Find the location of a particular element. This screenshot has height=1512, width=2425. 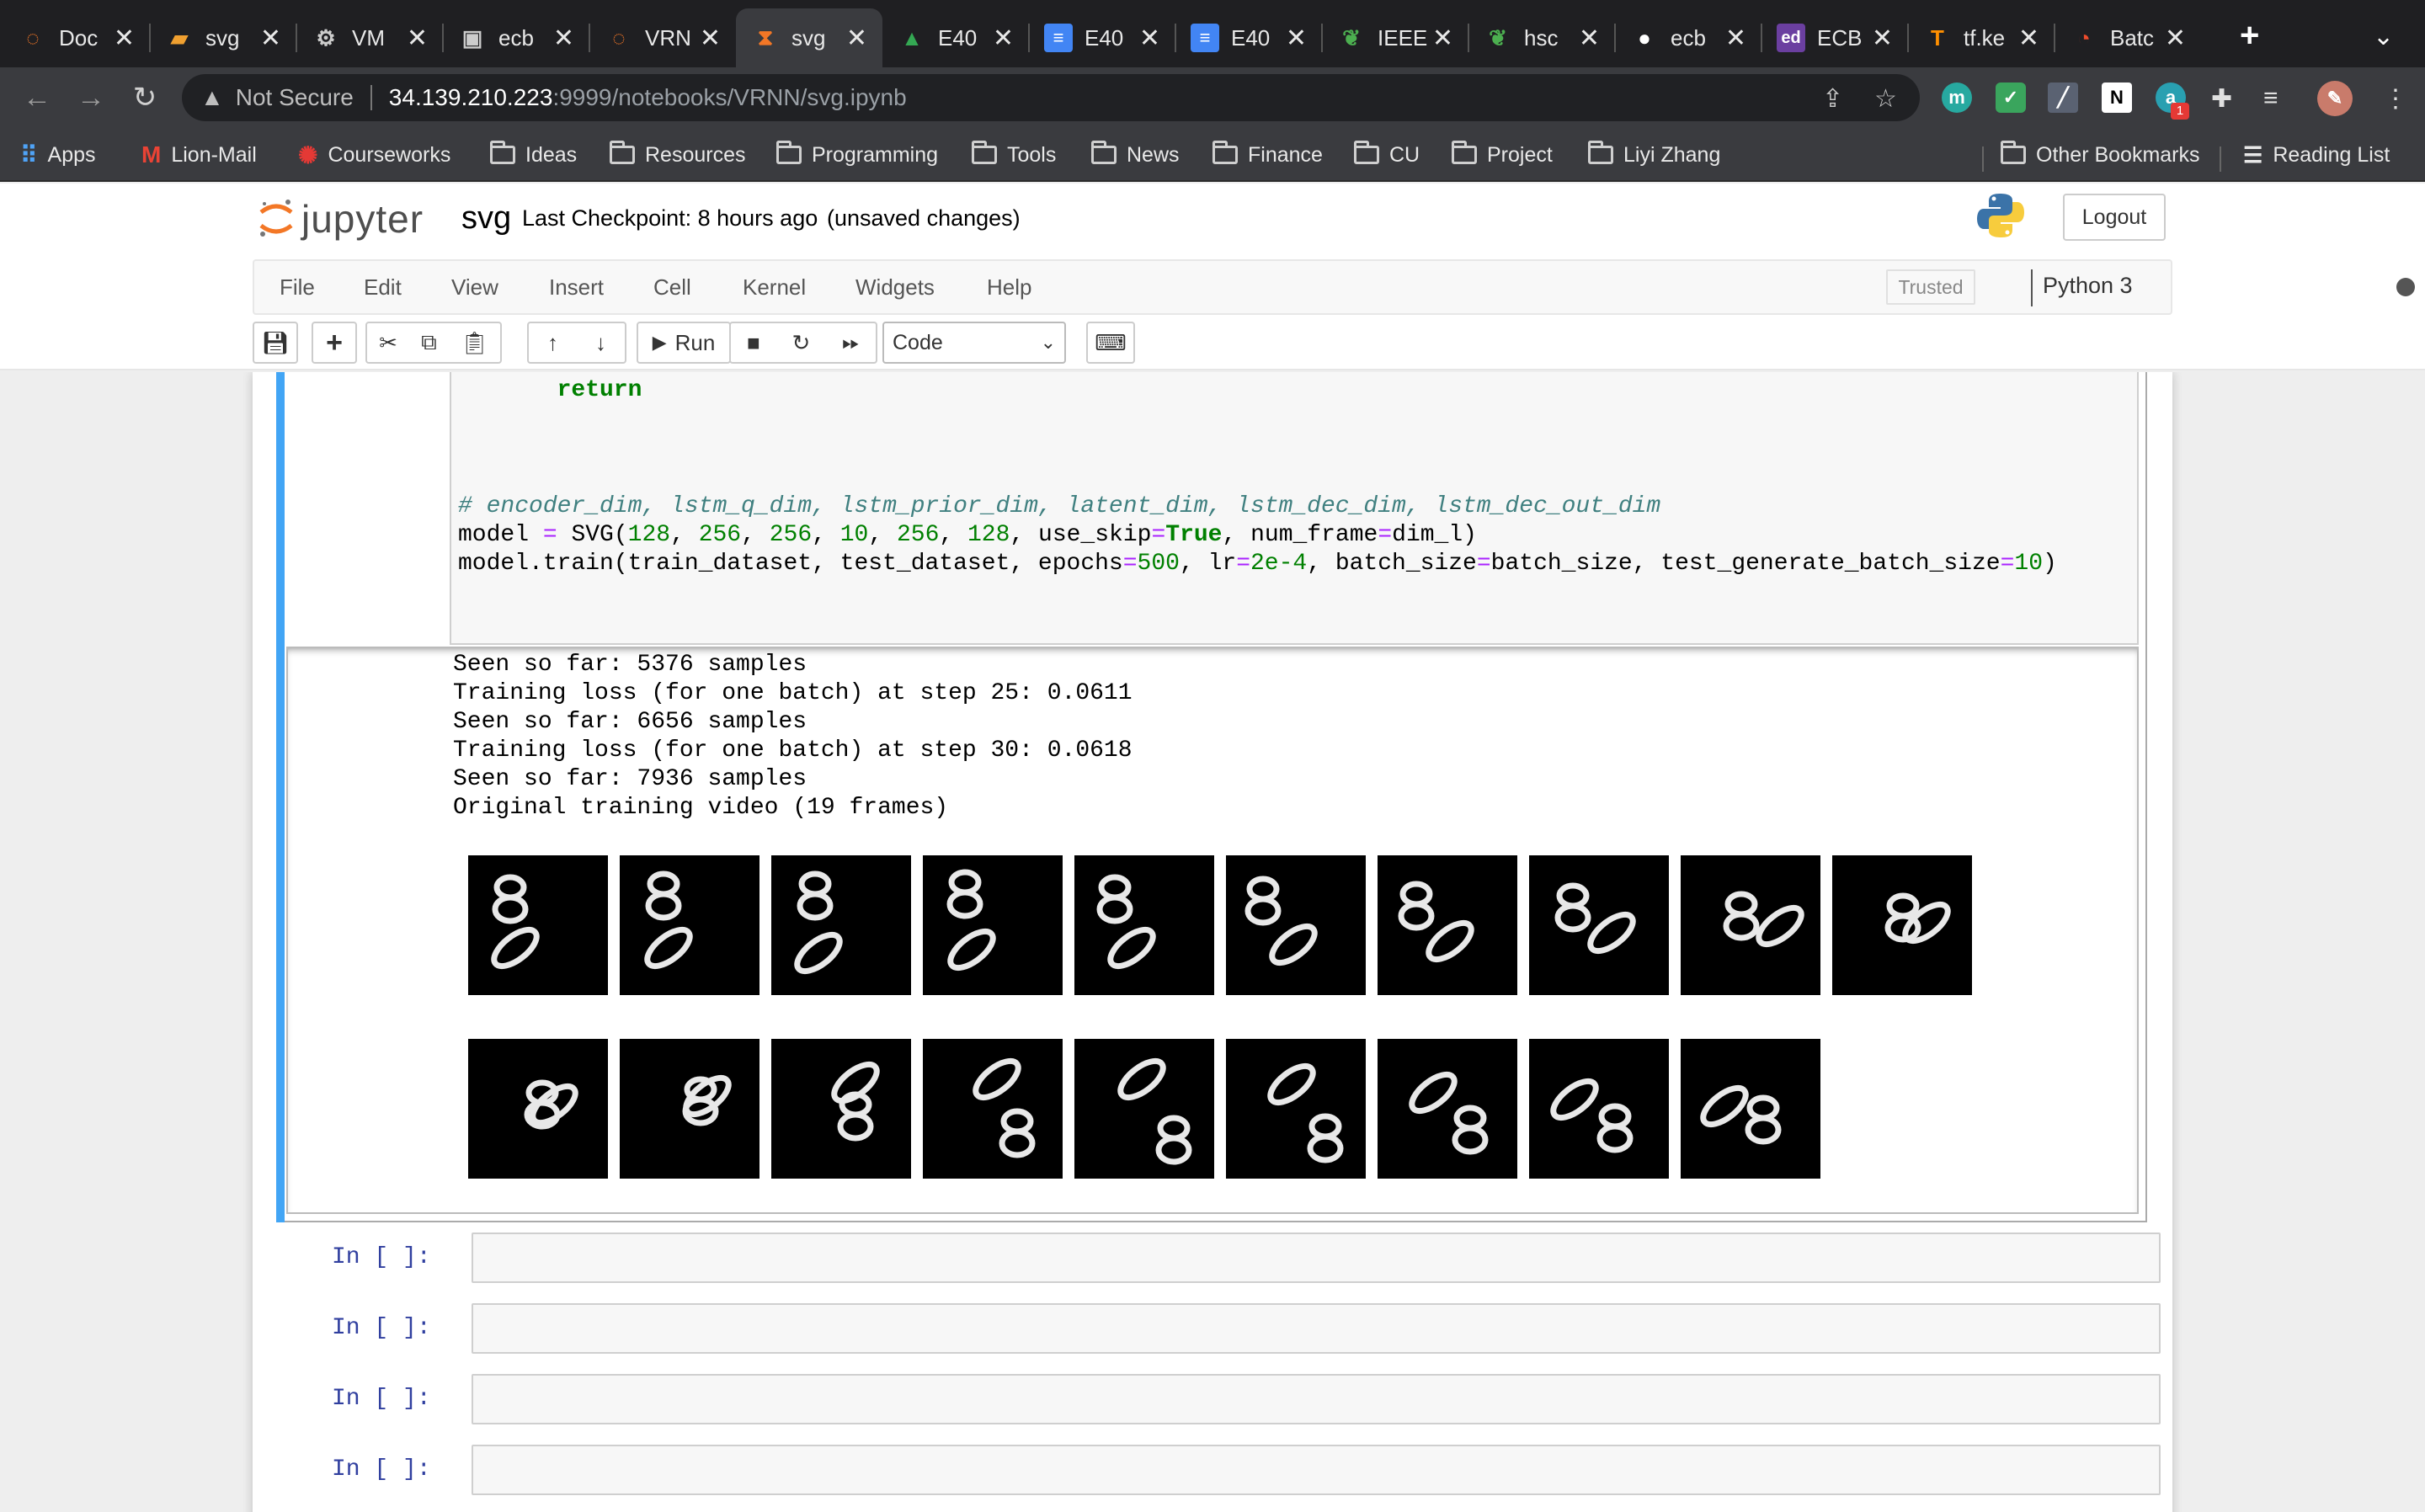

tab-search-chevron-icon: ⌄ is located at coordinates (2383, 36).